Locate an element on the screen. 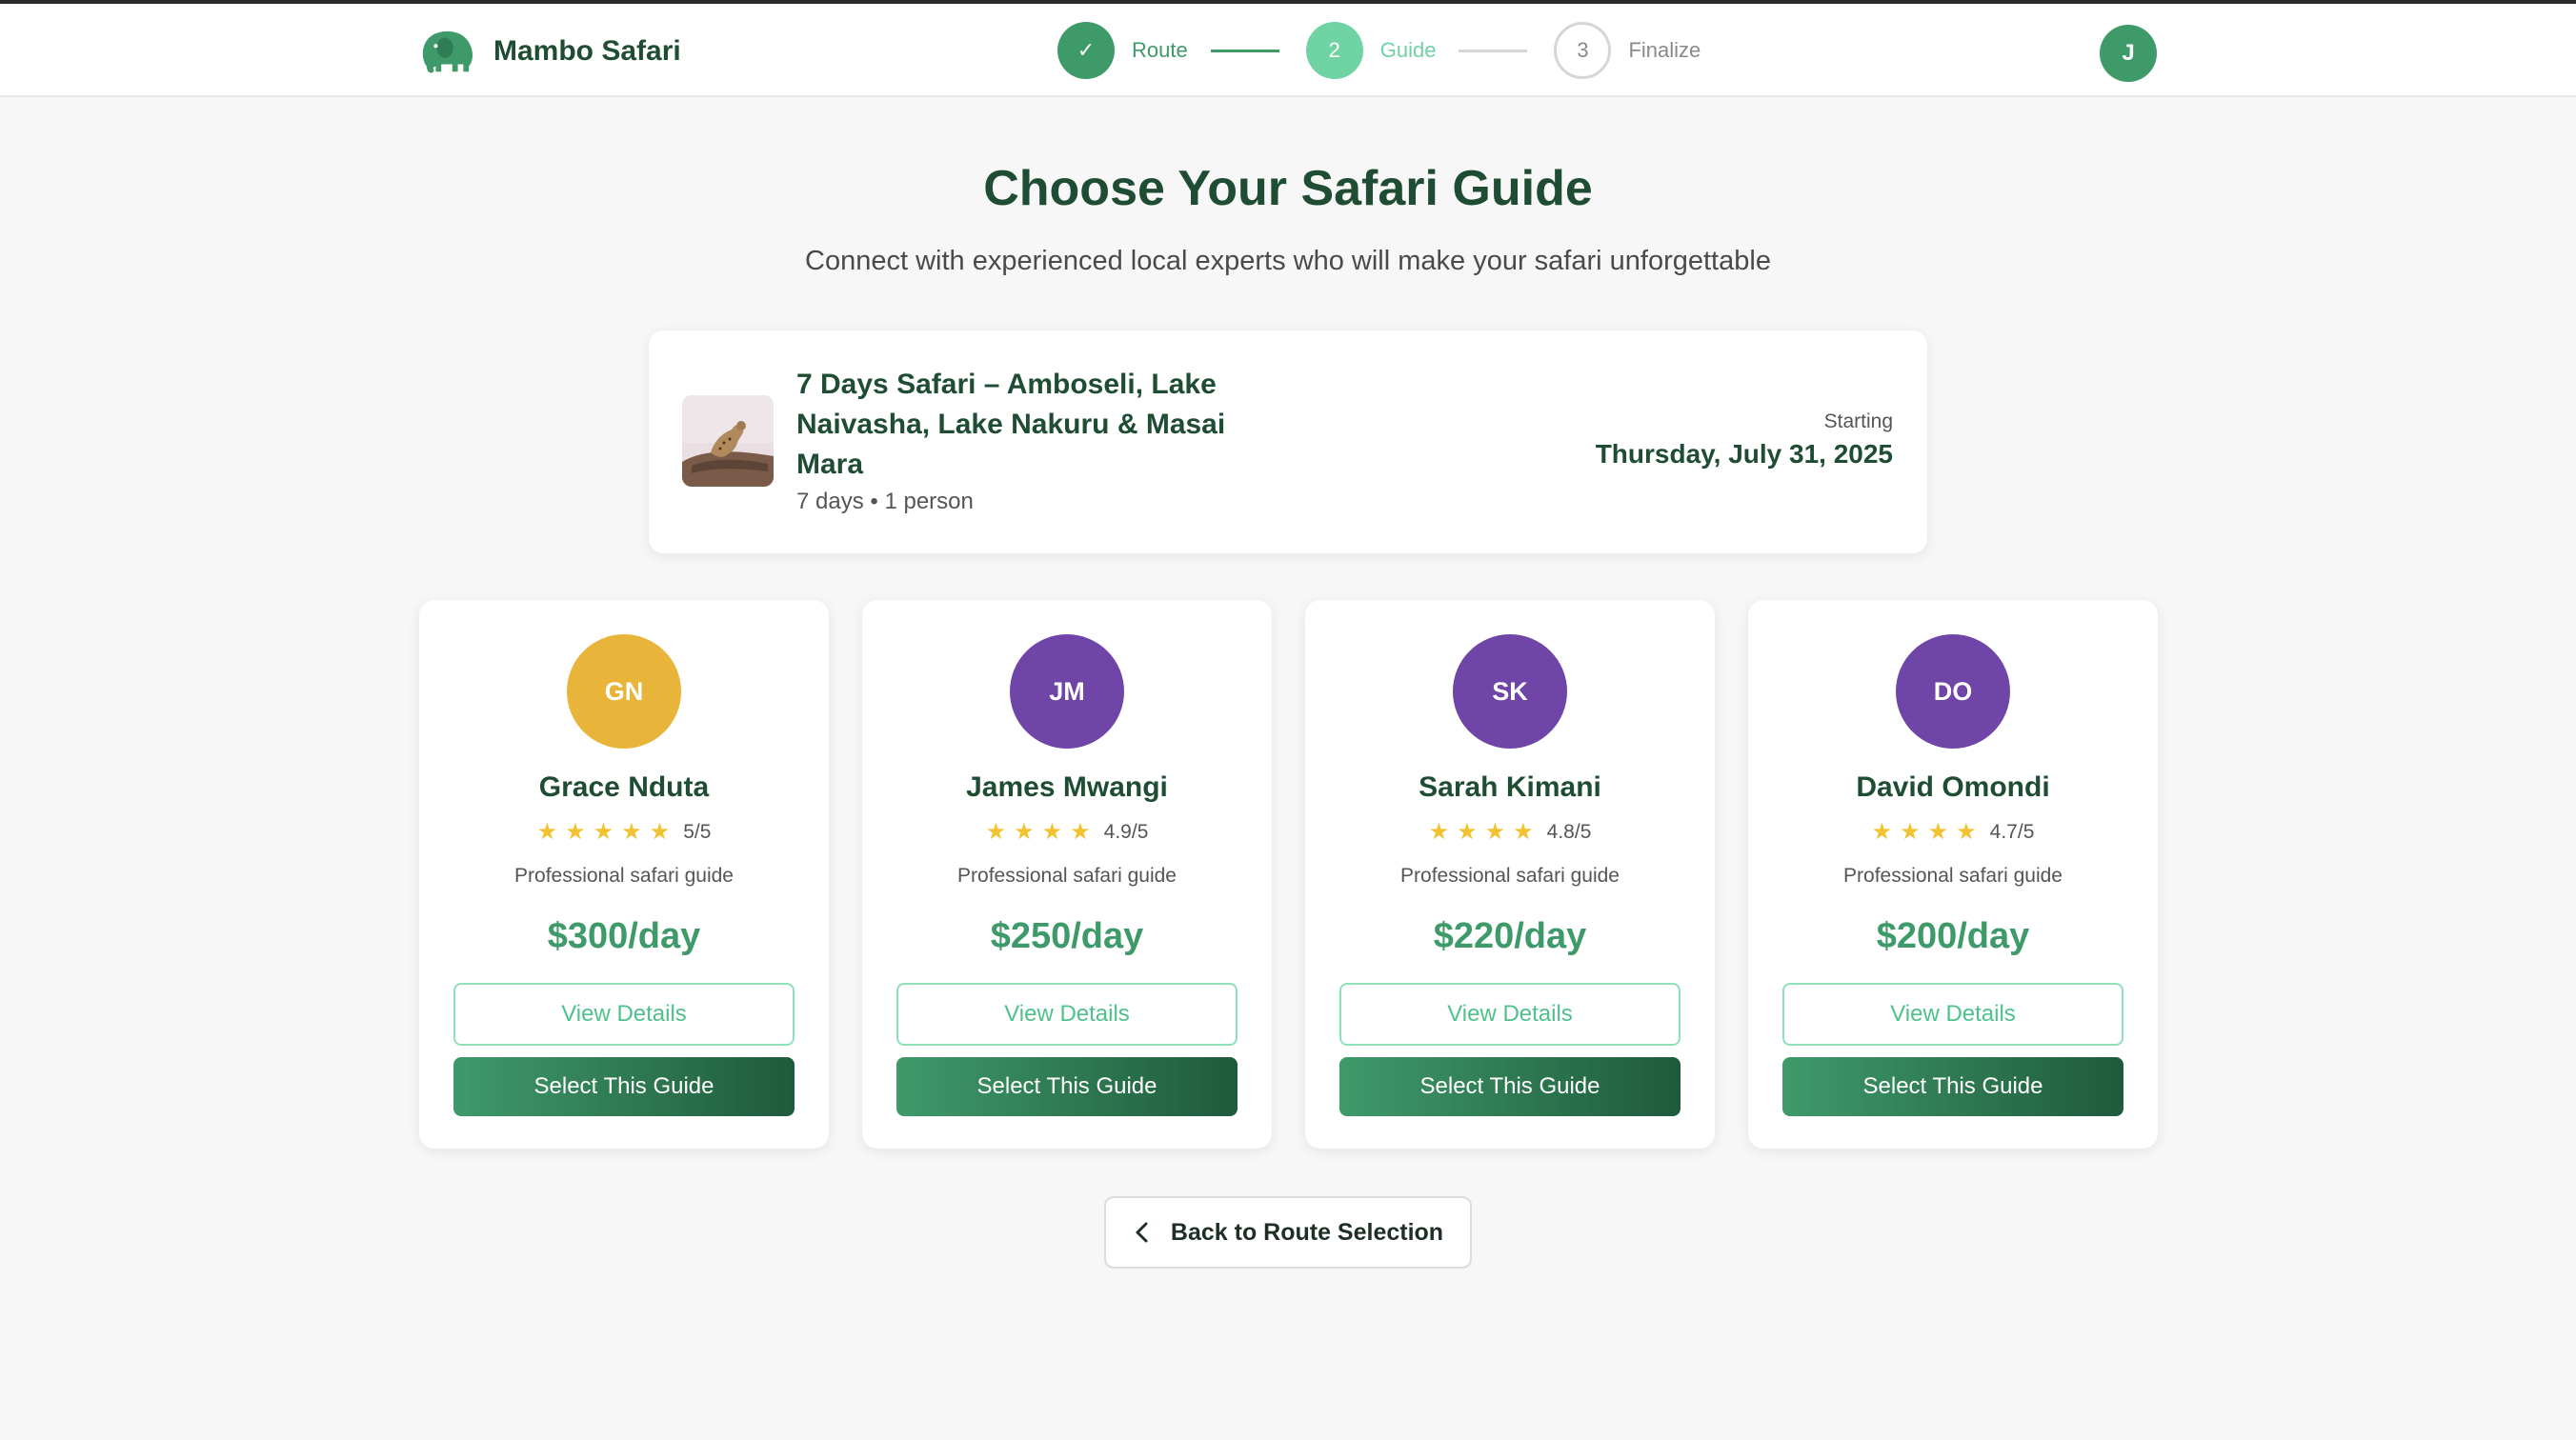  trip-start-label: Starting is located at coordinates (1858, 421).